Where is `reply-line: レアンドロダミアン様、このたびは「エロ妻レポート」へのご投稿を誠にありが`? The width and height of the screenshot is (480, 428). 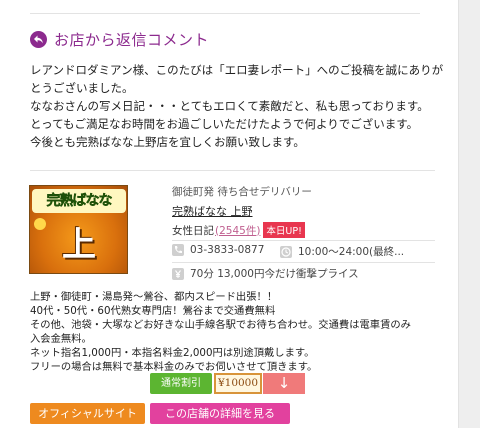
reply-line: レアンドロダミアン様、このたびは「エロ妻レポート」へのご投稿を誠にありが is located at coordinates (237, 70).